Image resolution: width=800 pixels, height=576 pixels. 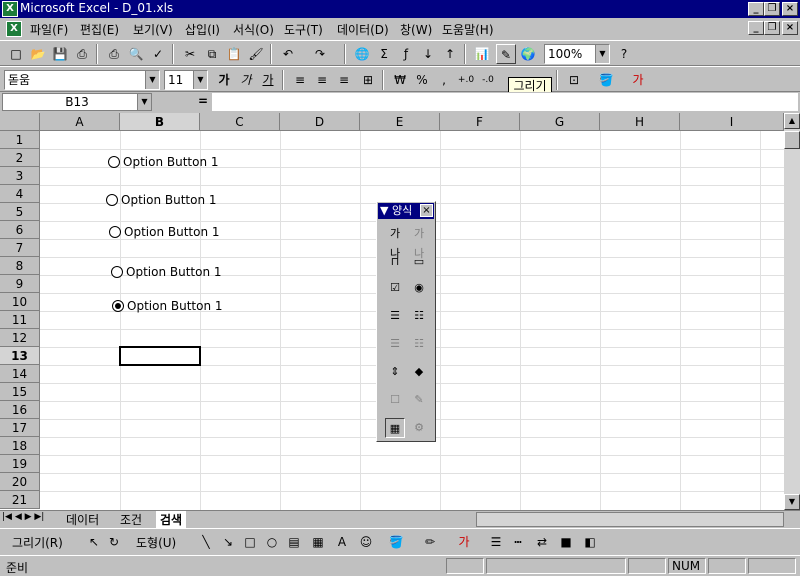 What do you see at coordinates (419, 242) in the screenshot?
I see `edit-box-button: 가나` at bounding box center [419, 242].